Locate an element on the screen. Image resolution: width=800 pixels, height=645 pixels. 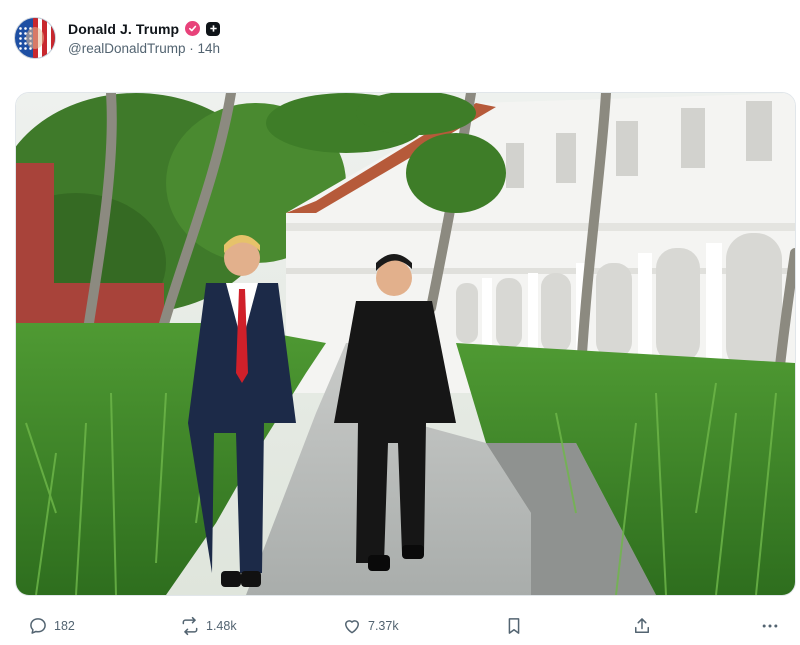
affiliate-badge-icon is located at coordinates (213, 28).